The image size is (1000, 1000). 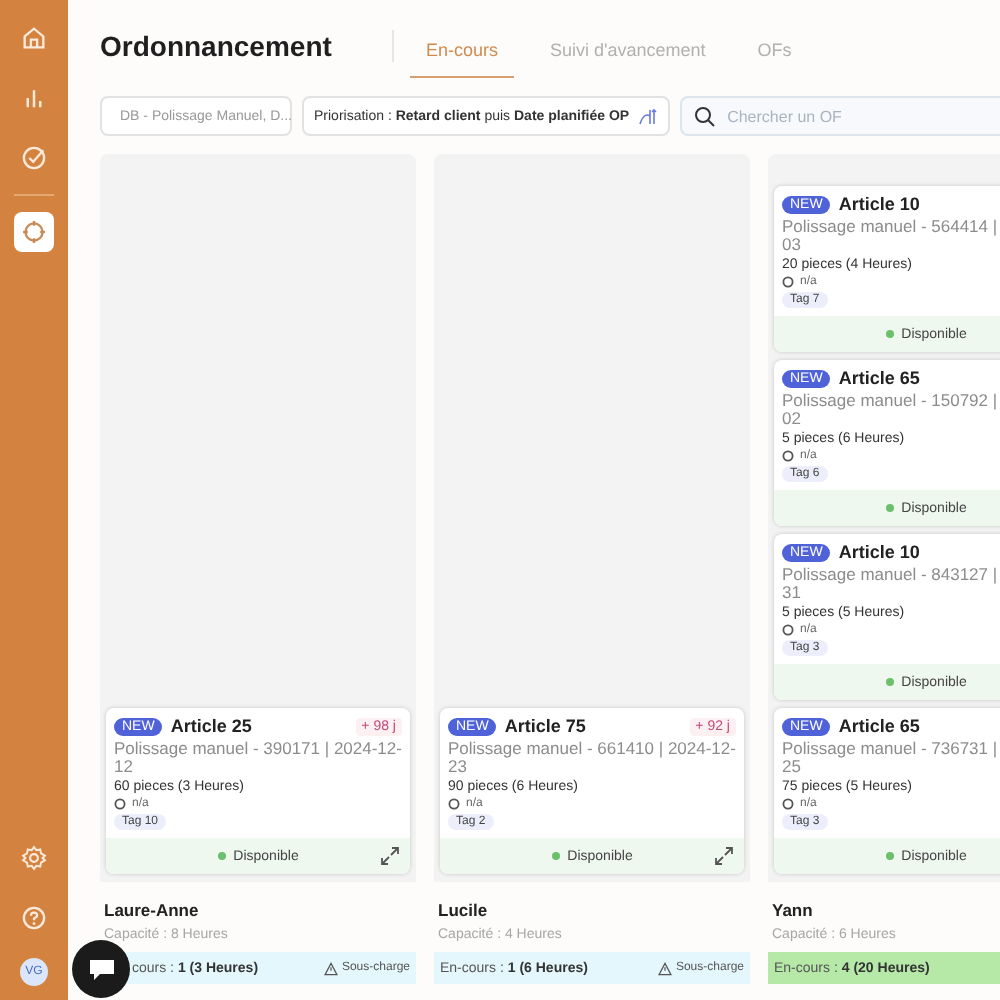 What do you see at coordinates (123, 767) in the screenshot?
I see `order-detail: 12` at bounding box center [123, 767].